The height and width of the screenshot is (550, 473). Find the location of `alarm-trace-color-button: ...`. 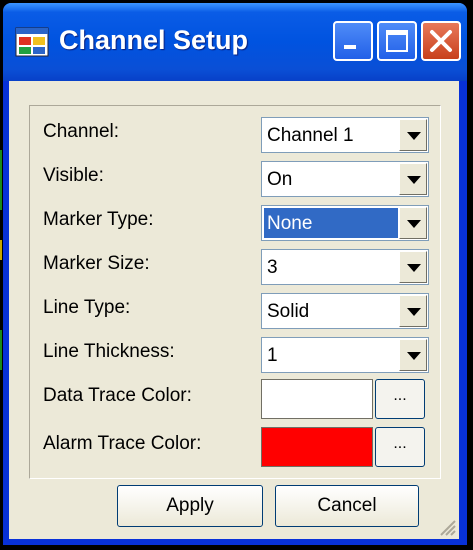

alarm-trace-color-button: ... is located at coordinates (400, 447).